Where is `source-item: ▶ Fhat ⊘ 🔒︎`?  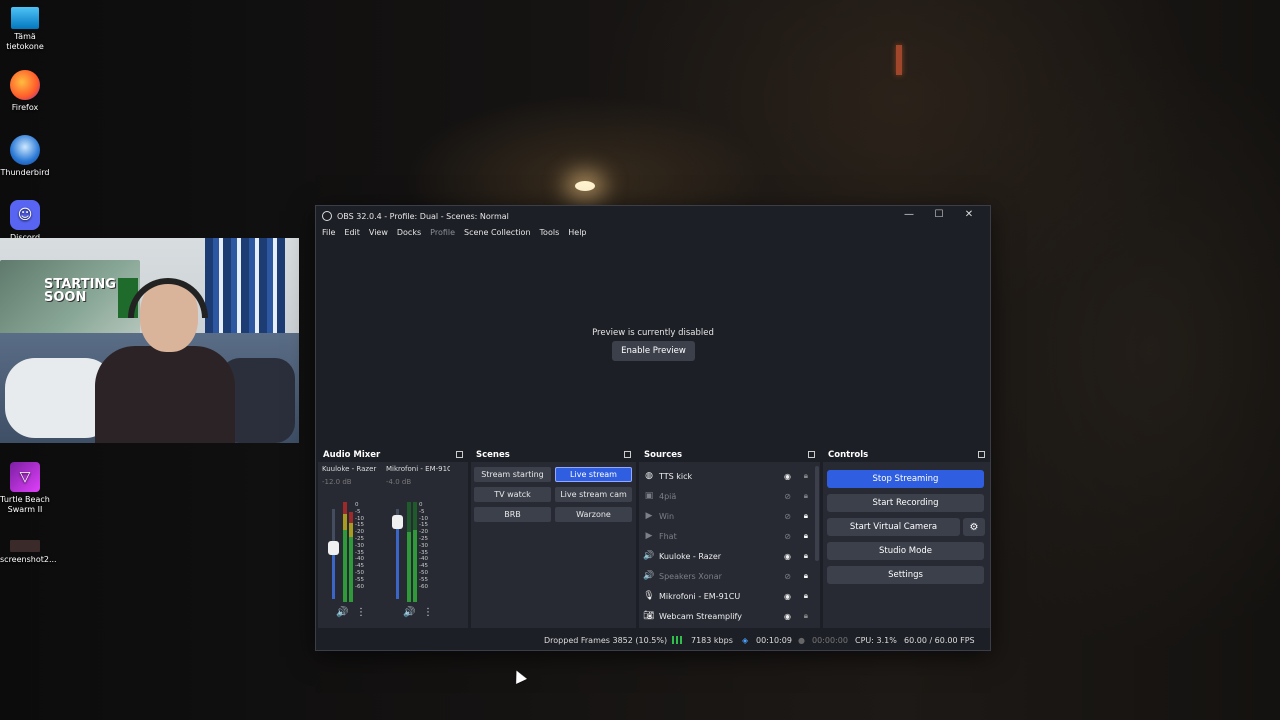 source-item: ▶ Fhat ⊘ 🔒︎ is located at coordinates (728, 536).